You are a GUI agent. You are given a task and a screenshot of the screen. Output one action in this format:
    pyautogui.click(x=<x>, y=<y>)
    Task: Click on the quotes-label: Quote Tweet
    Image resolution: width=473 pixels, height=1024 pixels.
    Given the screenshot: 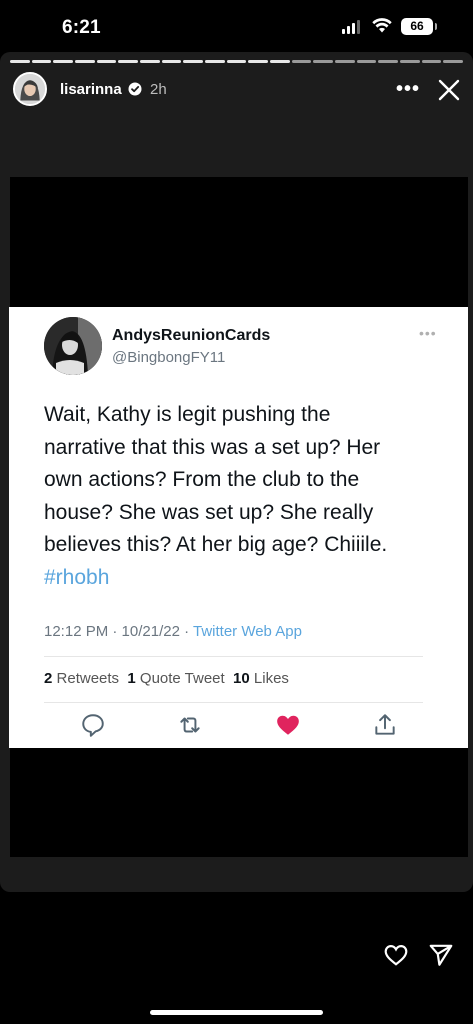 What is the action you would take?
    pyautogui.click(x=182, y=678)
    